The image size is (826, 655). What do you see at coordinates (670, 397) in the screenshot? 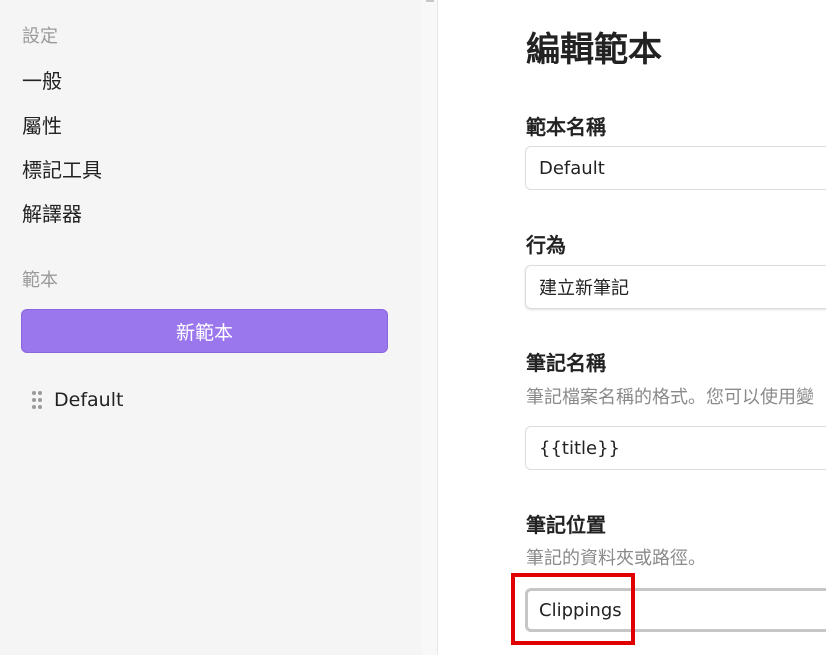
I see `note-name-description: 筆記檔案名稱的格式。您可以使用變` at bounding box center [670, 397].